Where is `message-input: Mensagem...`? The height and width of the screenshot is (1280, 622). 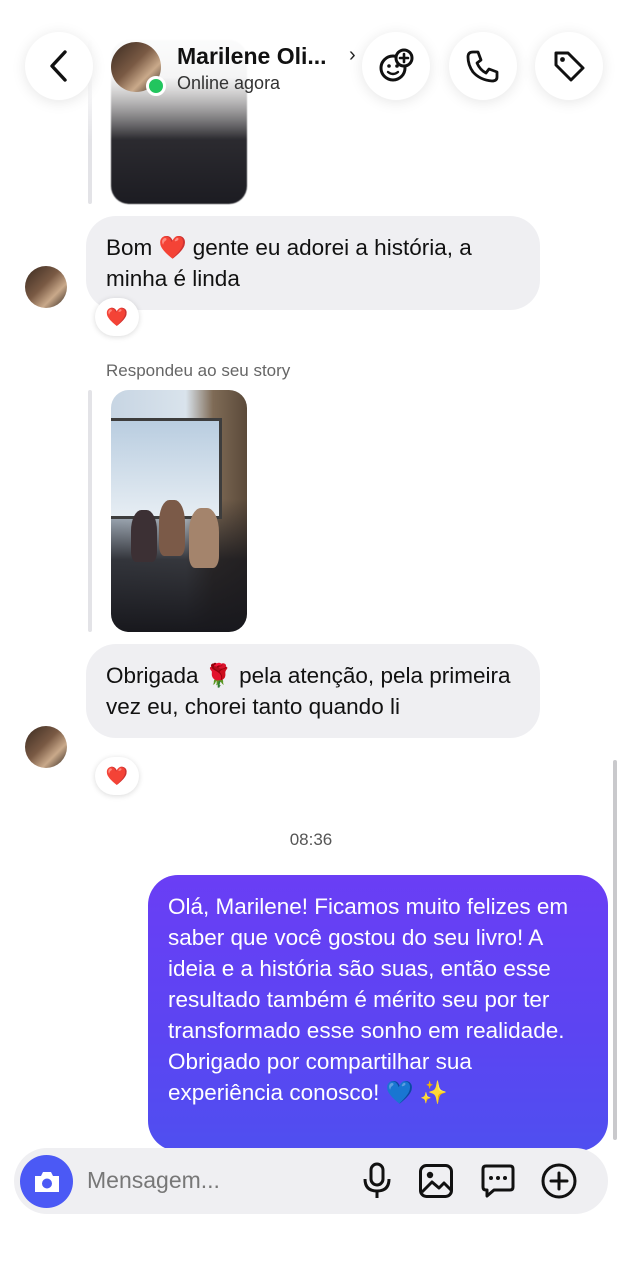
message-input: Mensagem... is located at coordinates (153, 1180).